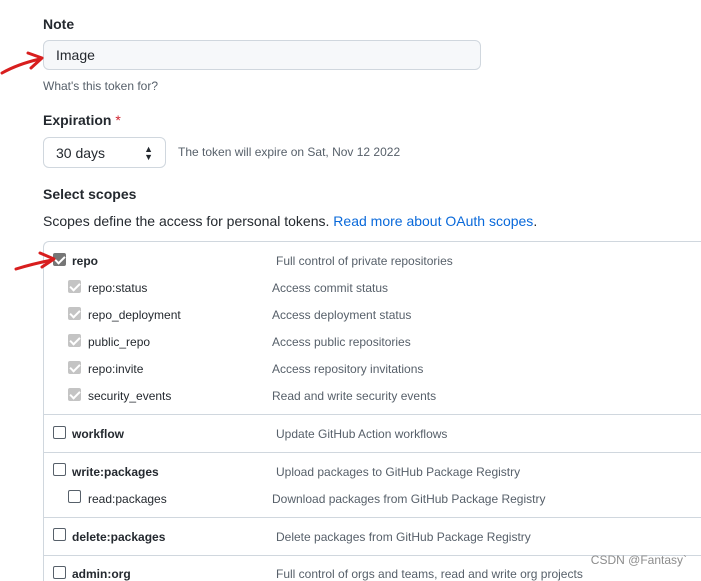 Image resolution: width=701 pixels, height=581 pixels. Describe the element at coordinates (59, 24) in the screenshot. I see `note-label: Note` at that location.